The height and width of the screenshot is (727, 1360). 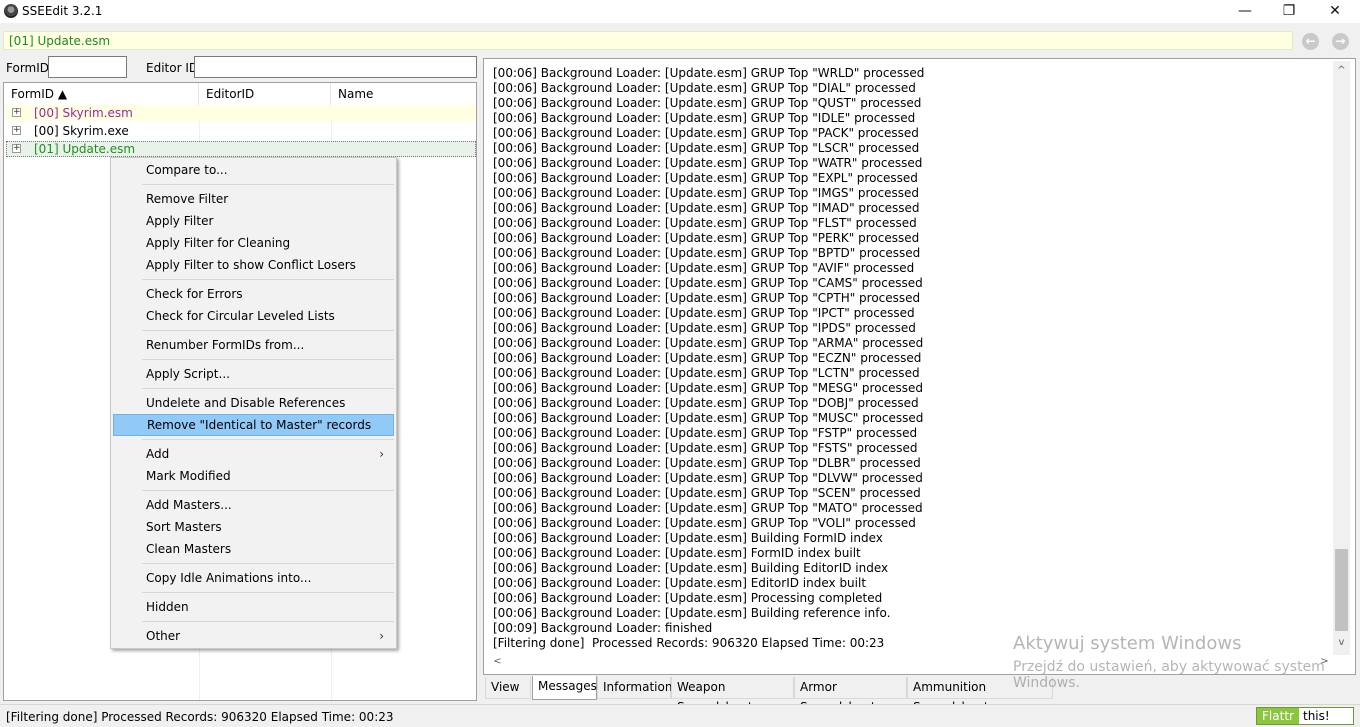 I want to click on column-header-formid: FormID ▲, so click(x=101, y=94).